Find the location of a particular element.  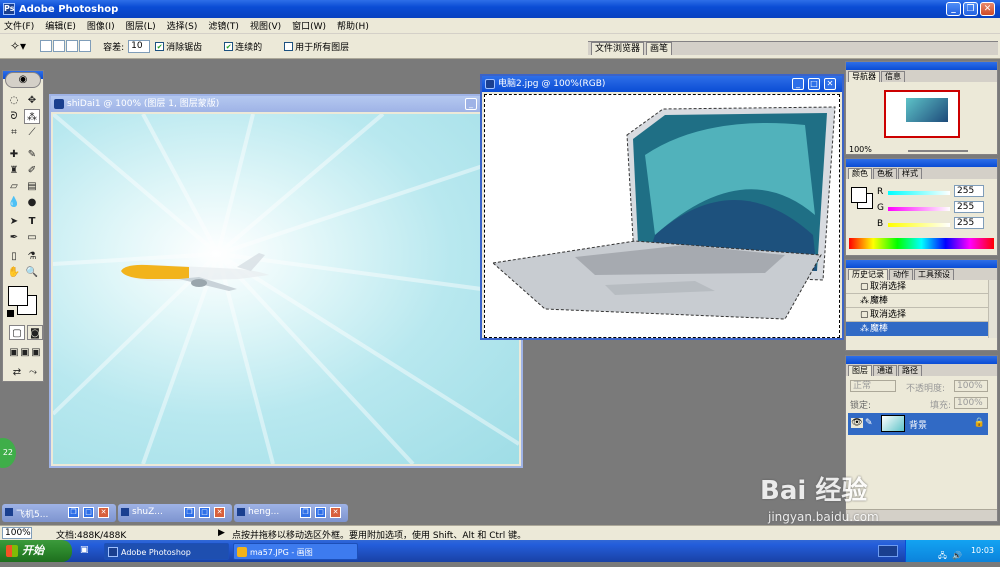

navigator-thumbnail is located at coordinates (922, 114).